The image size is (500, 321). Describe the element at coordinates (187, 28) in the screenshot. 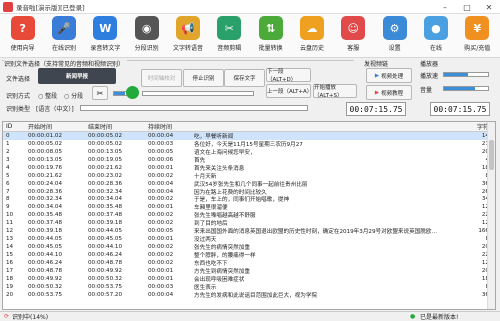

I see `toolbar-icon-4: 📢` at that location.